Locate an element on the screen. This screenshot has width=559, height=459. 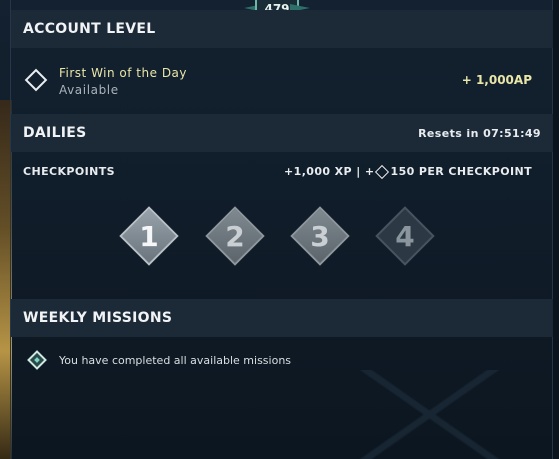
weekly-missions-header: WEEKLY MISSIONS is located at coordinates (282, 318).